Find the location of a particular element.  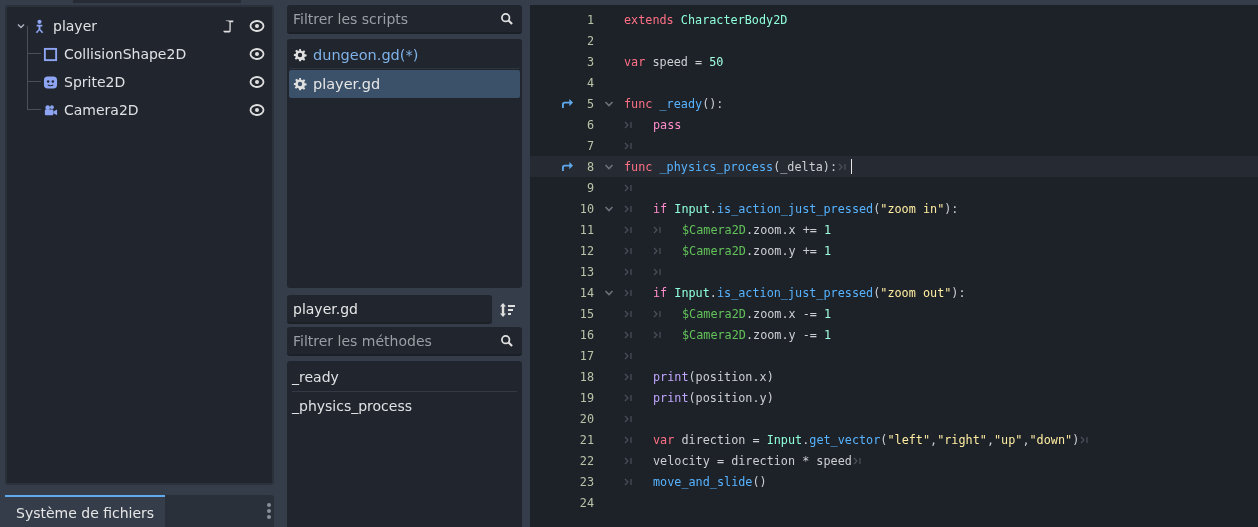

script-item: dungeon.gd(*) is located at coordinates (404, 55).